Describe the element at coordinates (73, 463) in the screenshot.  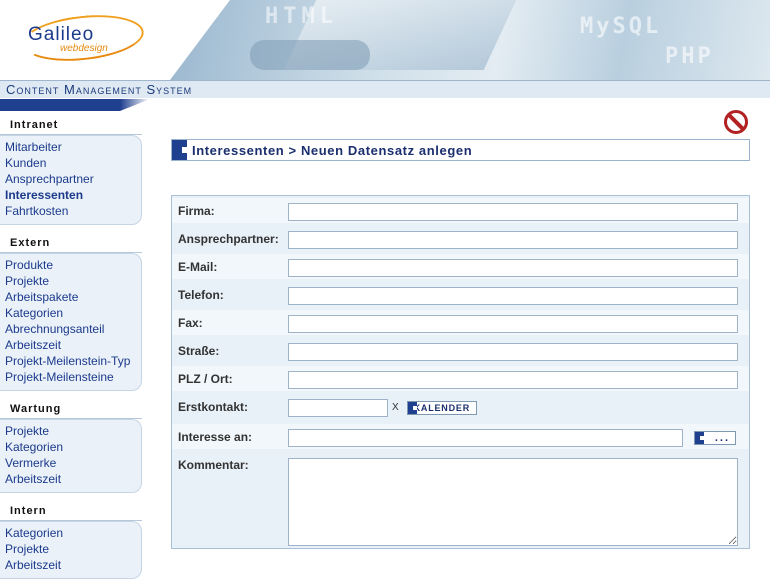
I see `sidebar-item-vermerke: Vermerke` at that location.